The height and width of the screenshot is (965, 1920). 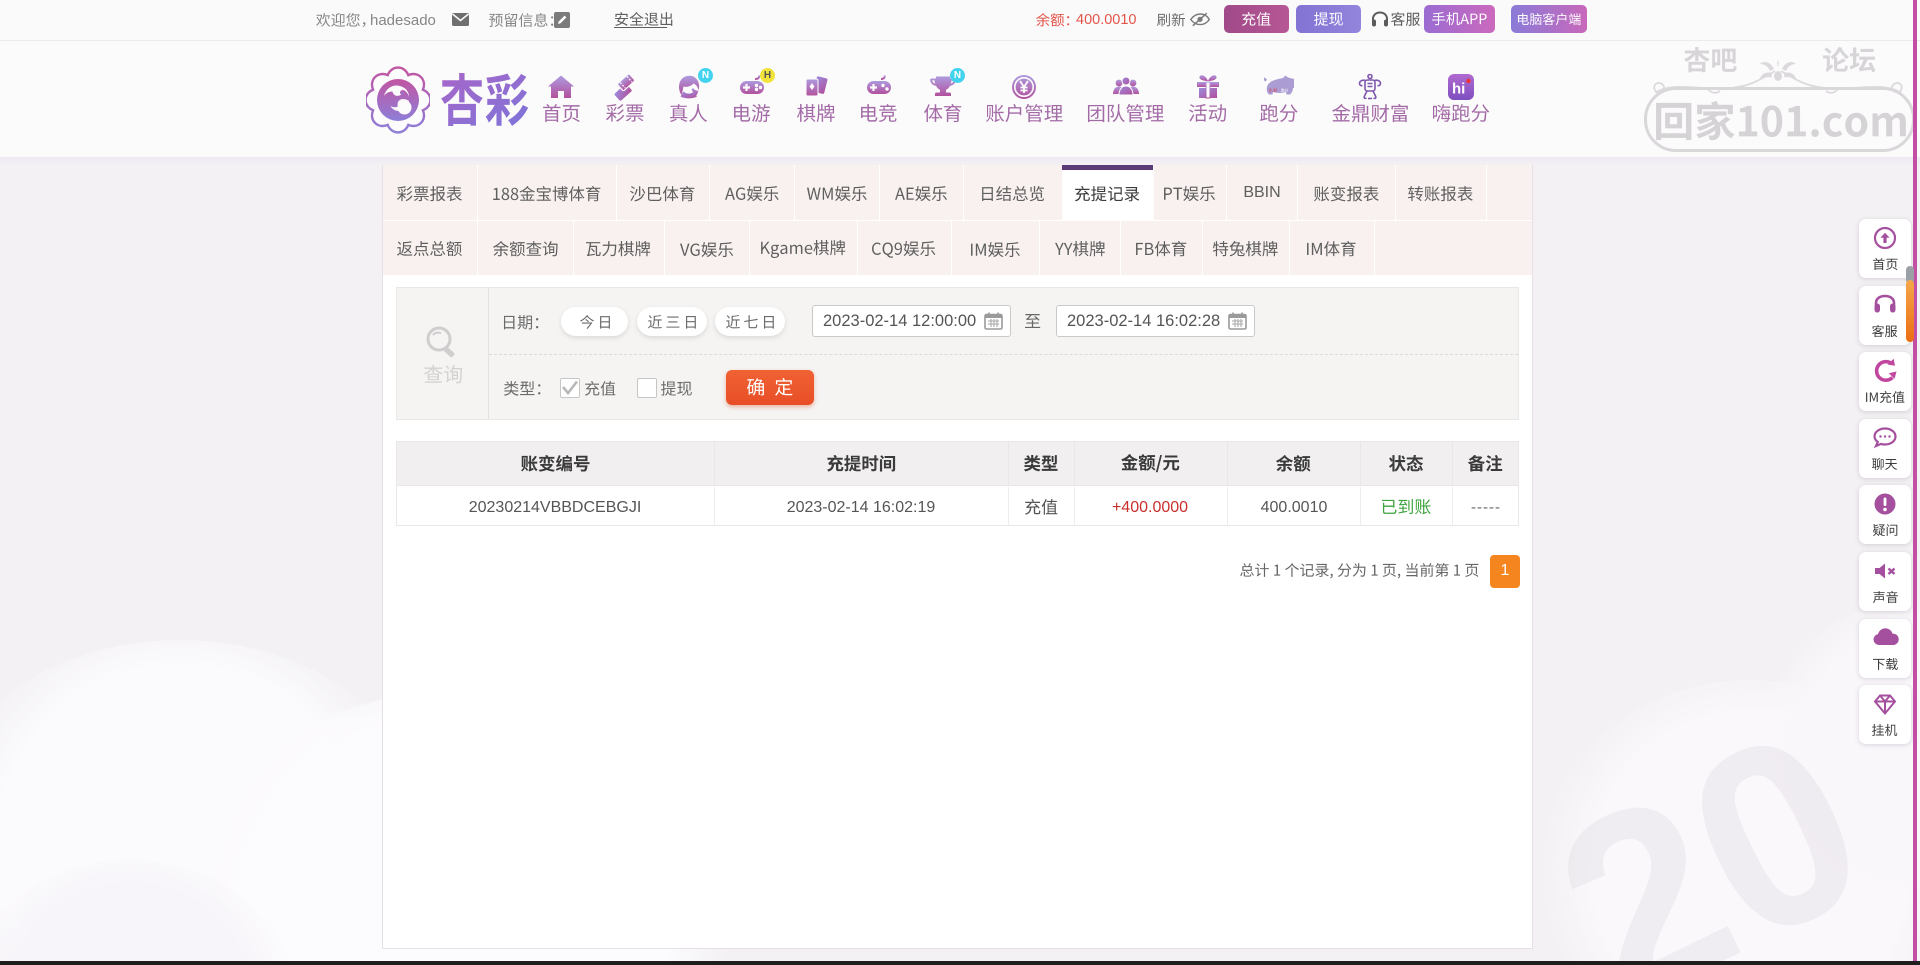 I want to click on svg-text: 跑分, so click(x=1285, y=90).